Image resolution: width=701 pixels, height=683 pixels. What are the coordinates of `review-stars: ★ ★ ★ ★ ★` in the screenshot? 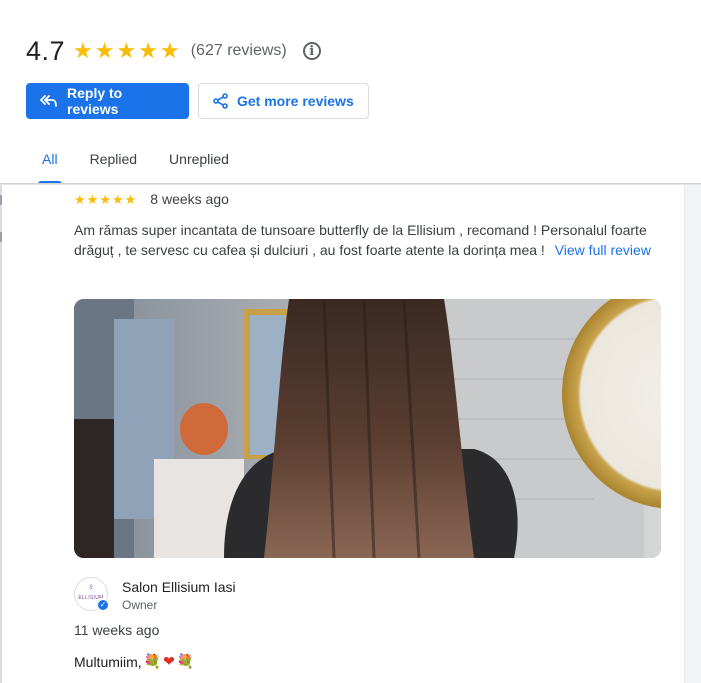 It's located at (105, 199).